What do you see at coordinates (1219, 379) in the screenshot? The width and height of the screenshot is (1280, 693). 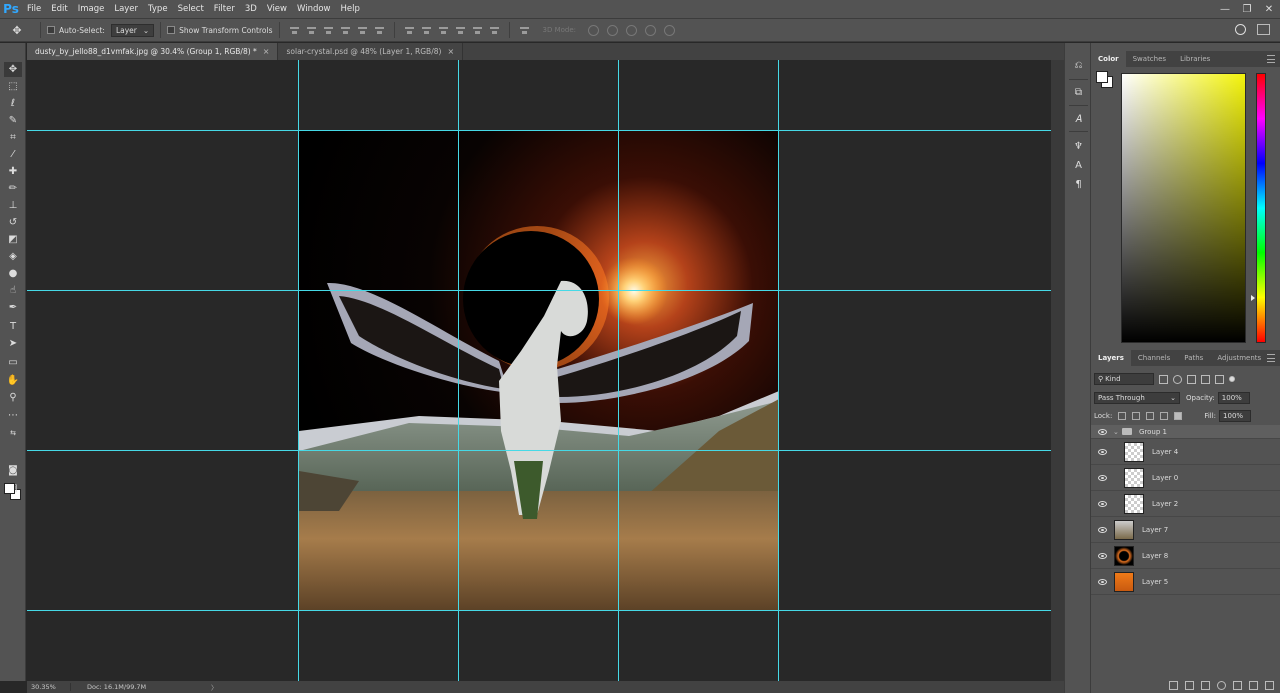 I see `smart-object-filter-icon` at bounding box center [1219, 379].